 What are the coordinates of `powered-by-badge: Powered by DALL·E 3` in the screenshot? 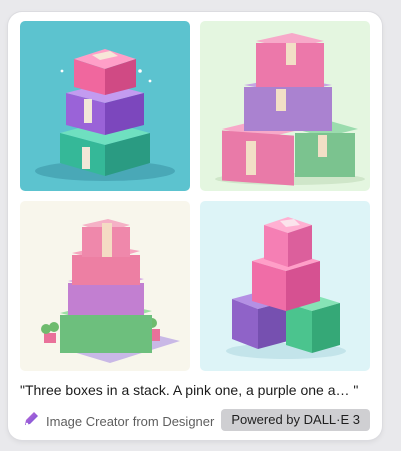 It's located at (295, 420).